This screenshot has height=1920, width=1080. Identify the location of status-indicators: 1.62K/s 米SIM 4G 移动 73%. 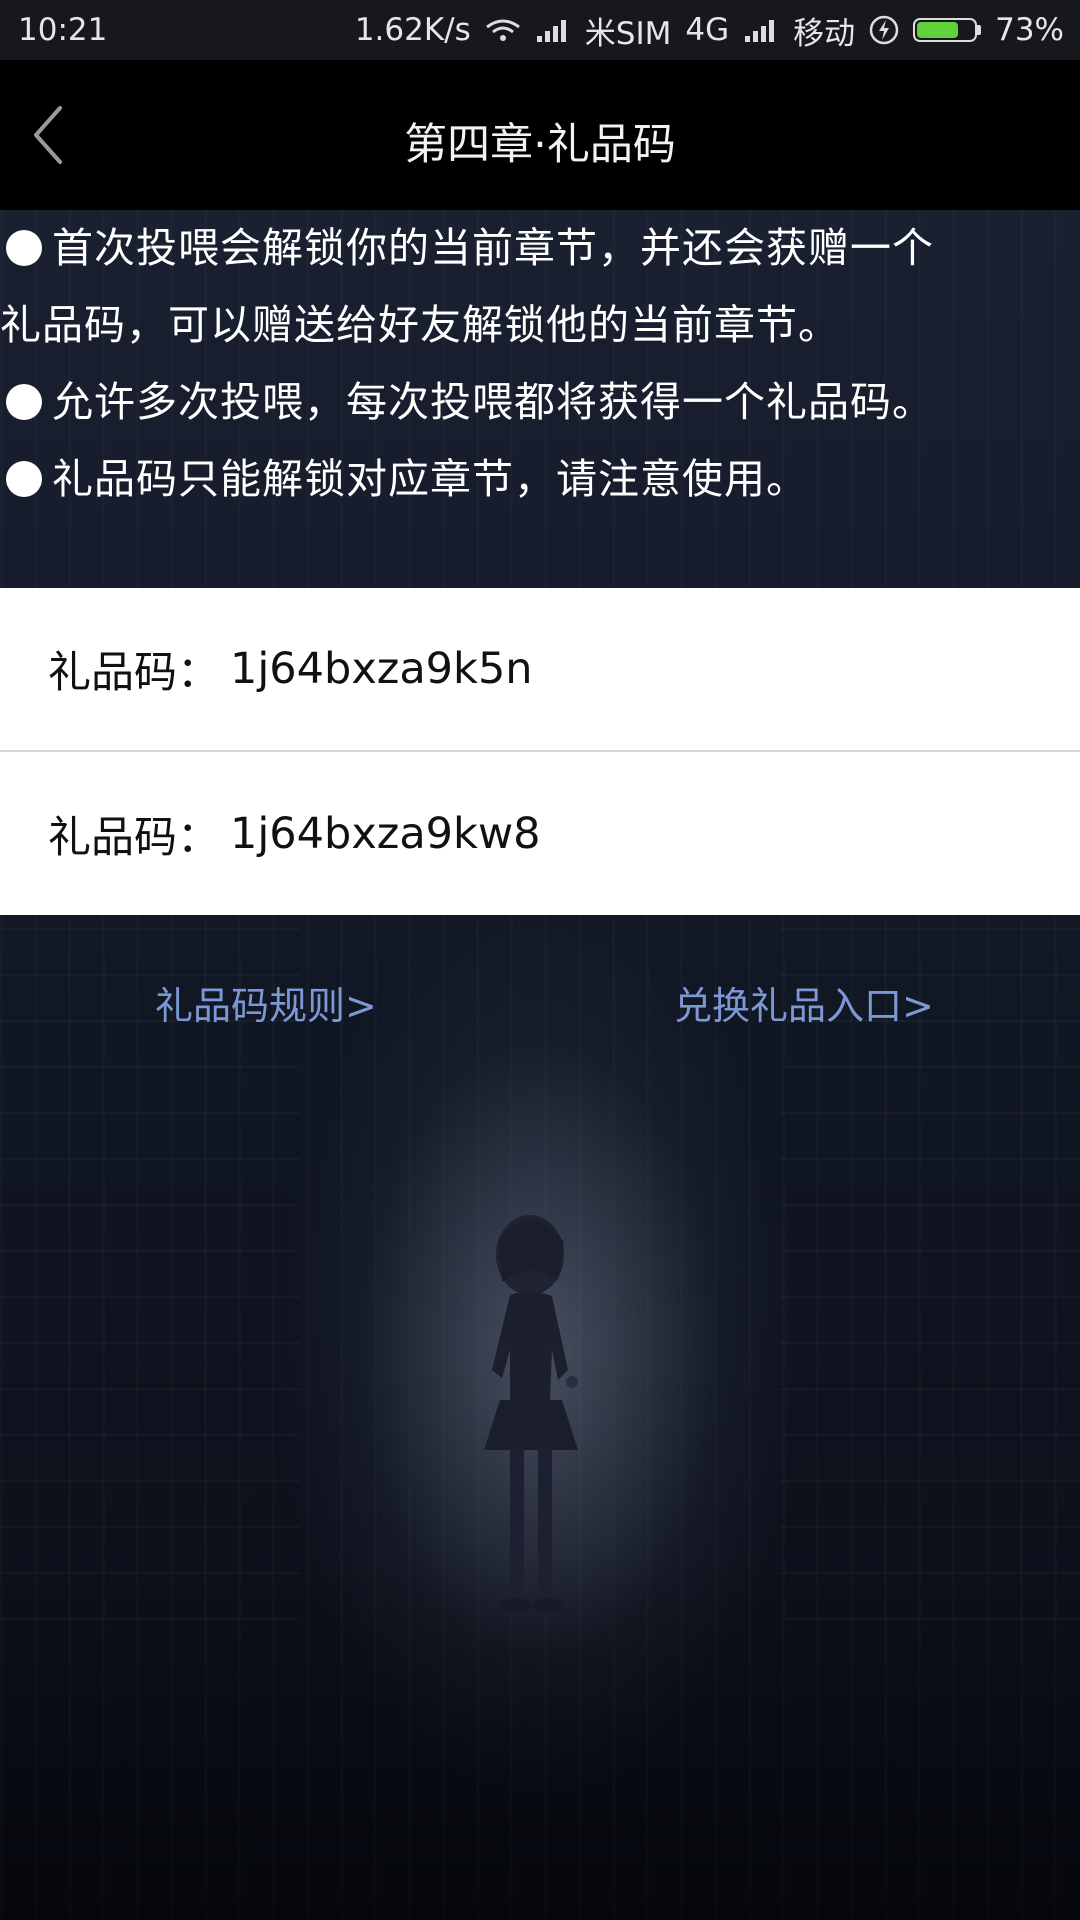
(709, 30).